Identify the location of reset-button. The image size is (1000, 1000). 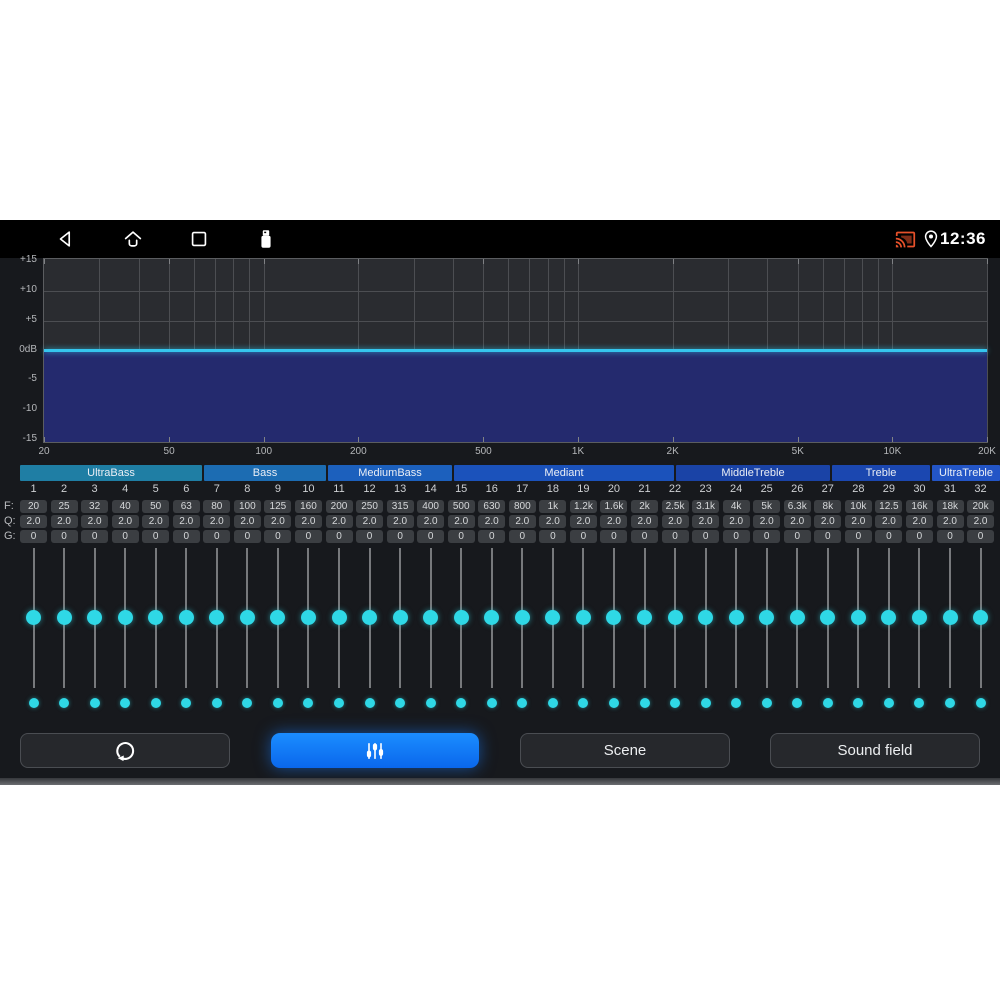
(125, 750).